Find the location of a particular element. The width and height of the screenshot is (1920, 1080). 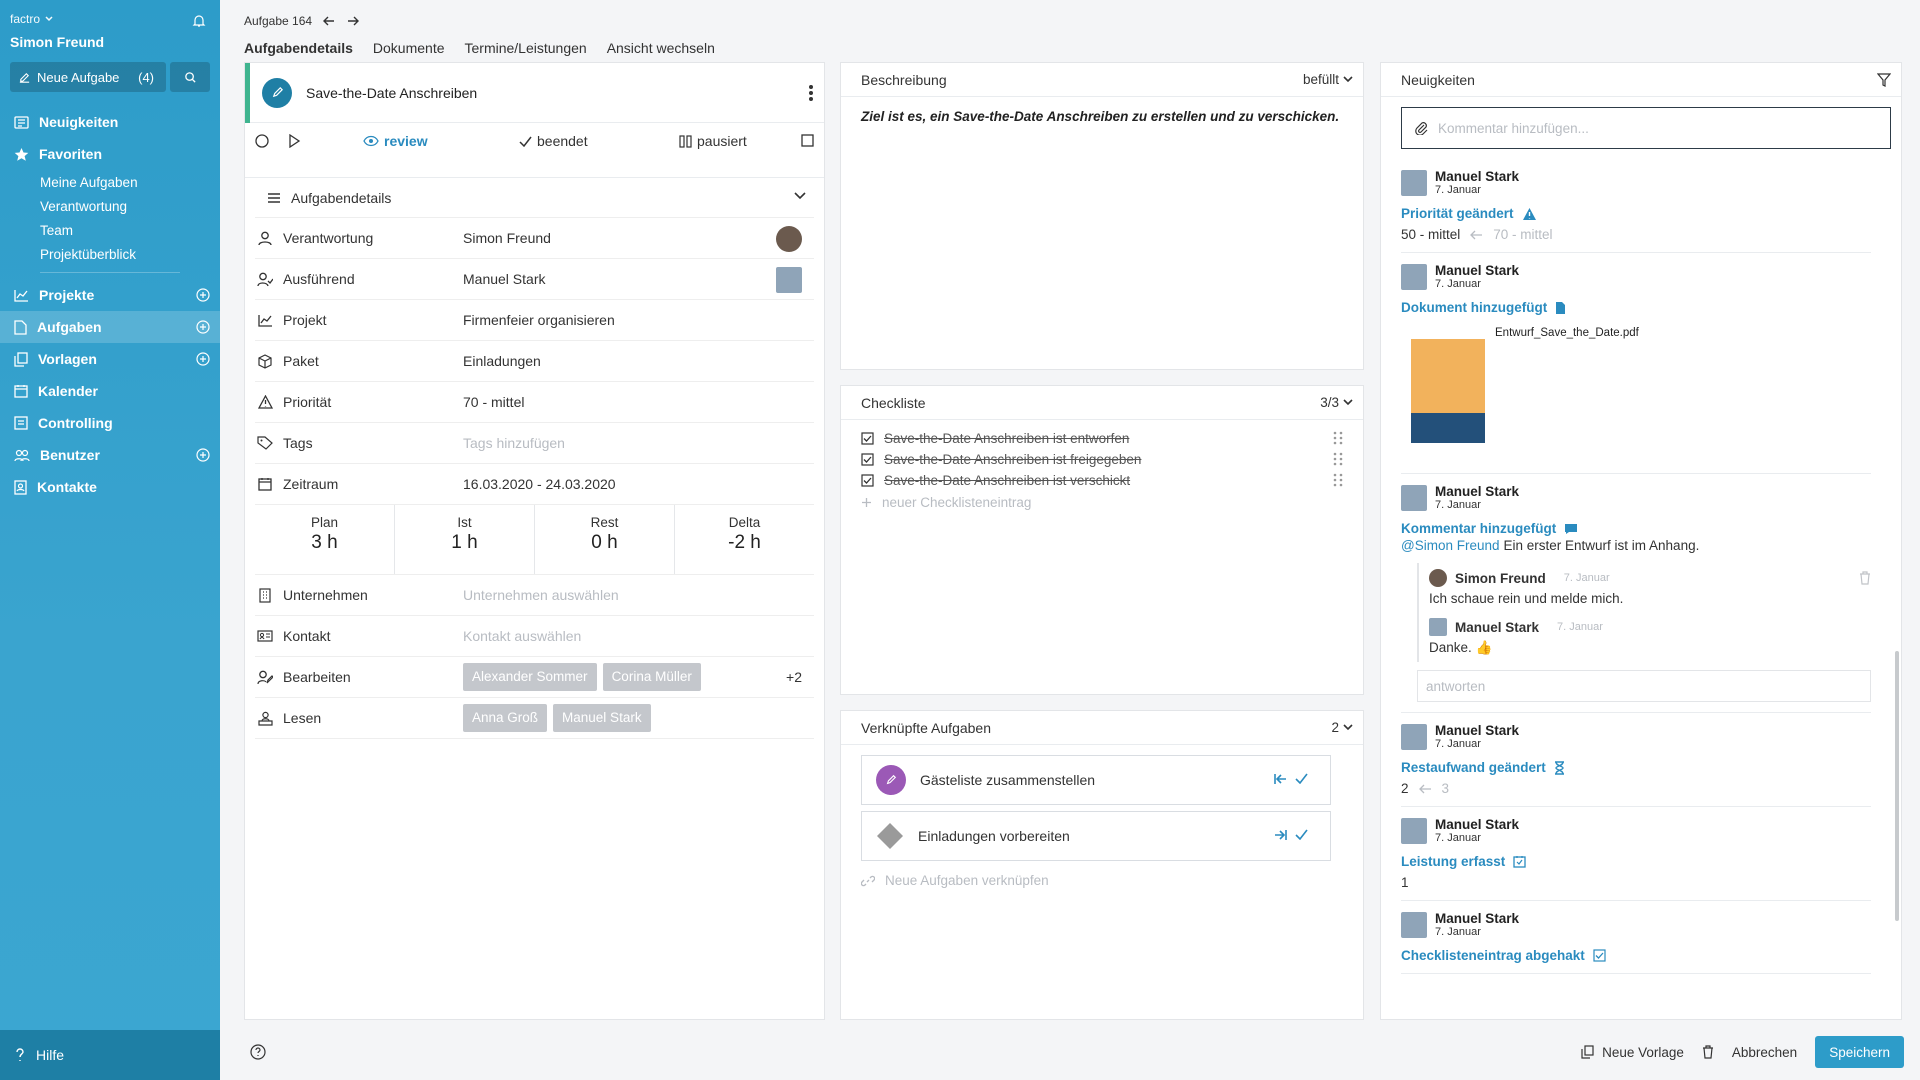

sidebar-item-kontakte: Kontakte is located at coordinates (110, 487).